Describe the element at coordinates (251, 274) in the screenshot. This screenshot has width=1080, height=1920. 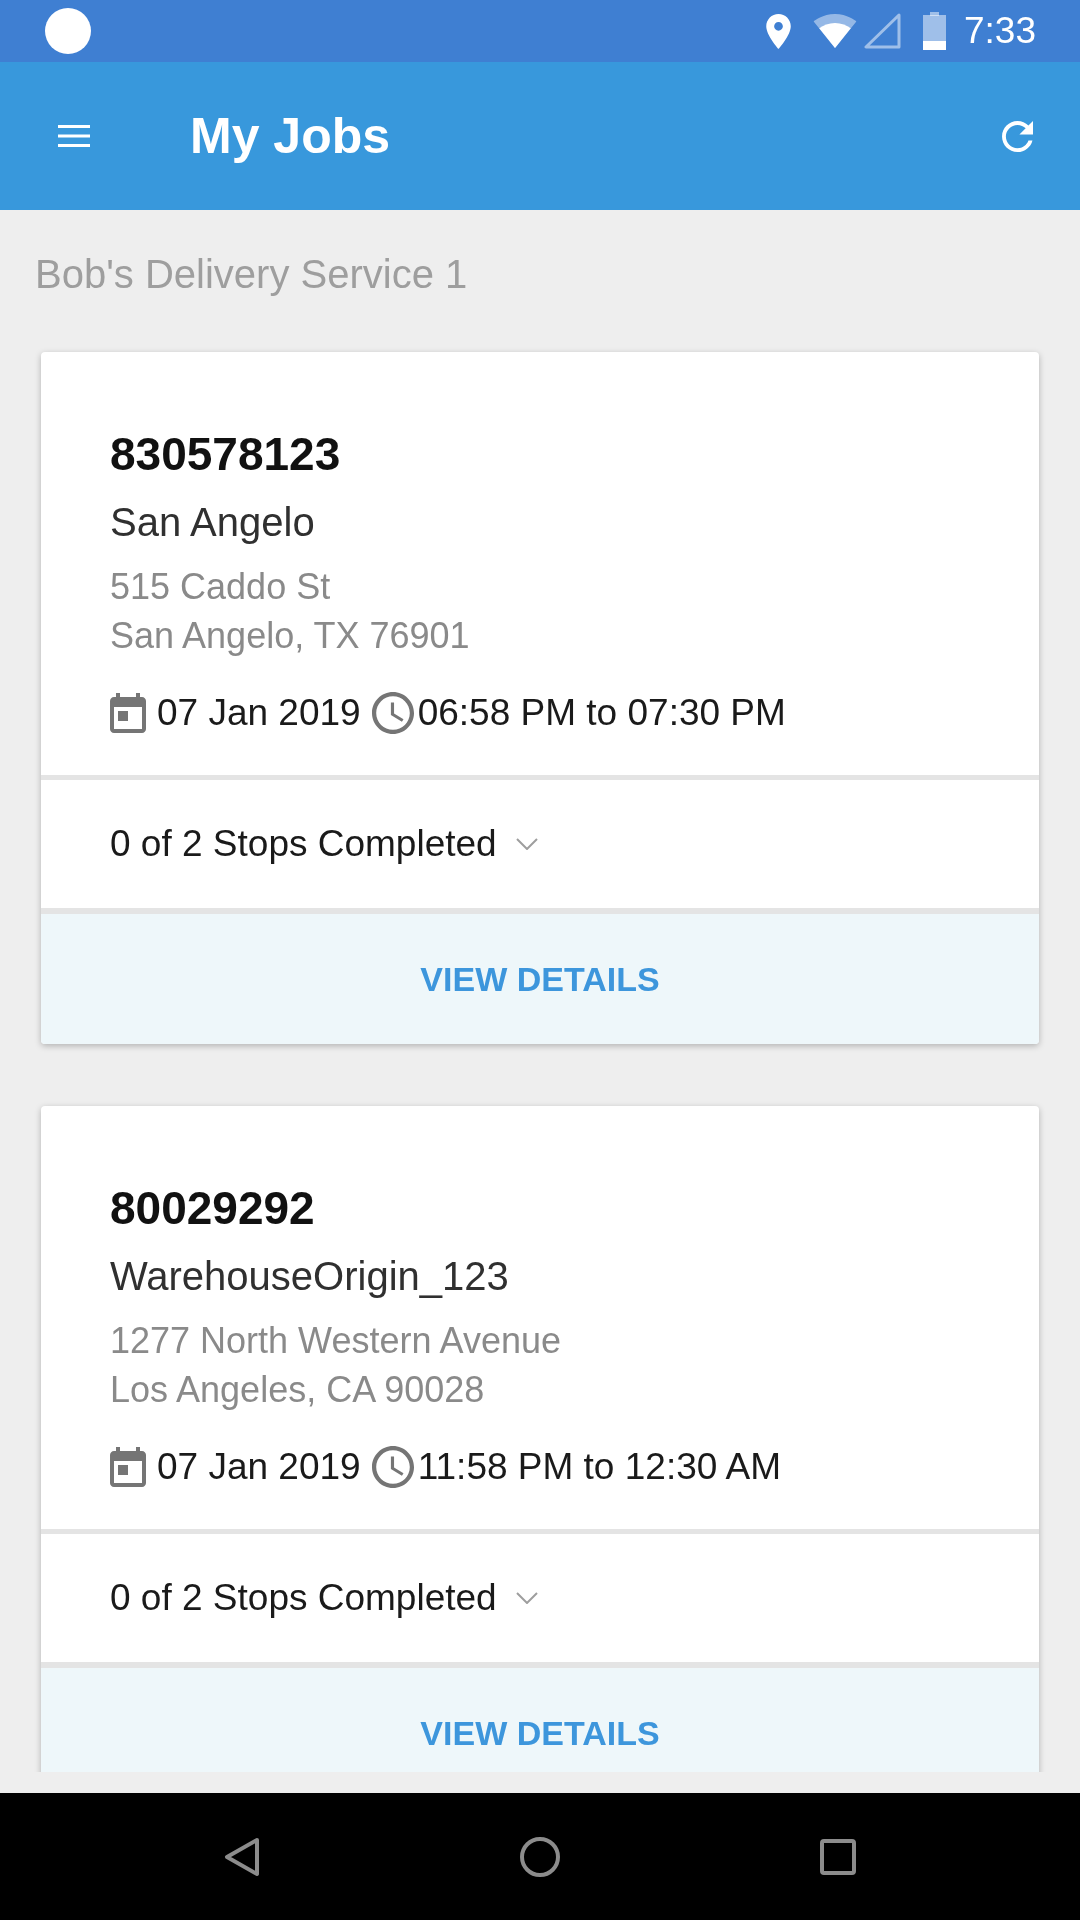
I see `company-name: Bob's Delivery Service 1` at that location.